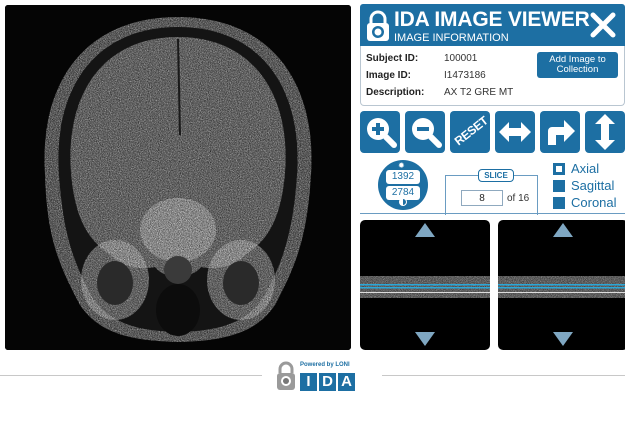 This screenshot has height=423, width=625. What do you see at coordinates (594, 202) in the screenshot?
I see `coronal-label: Coronal` at bounding box center [594, 202].